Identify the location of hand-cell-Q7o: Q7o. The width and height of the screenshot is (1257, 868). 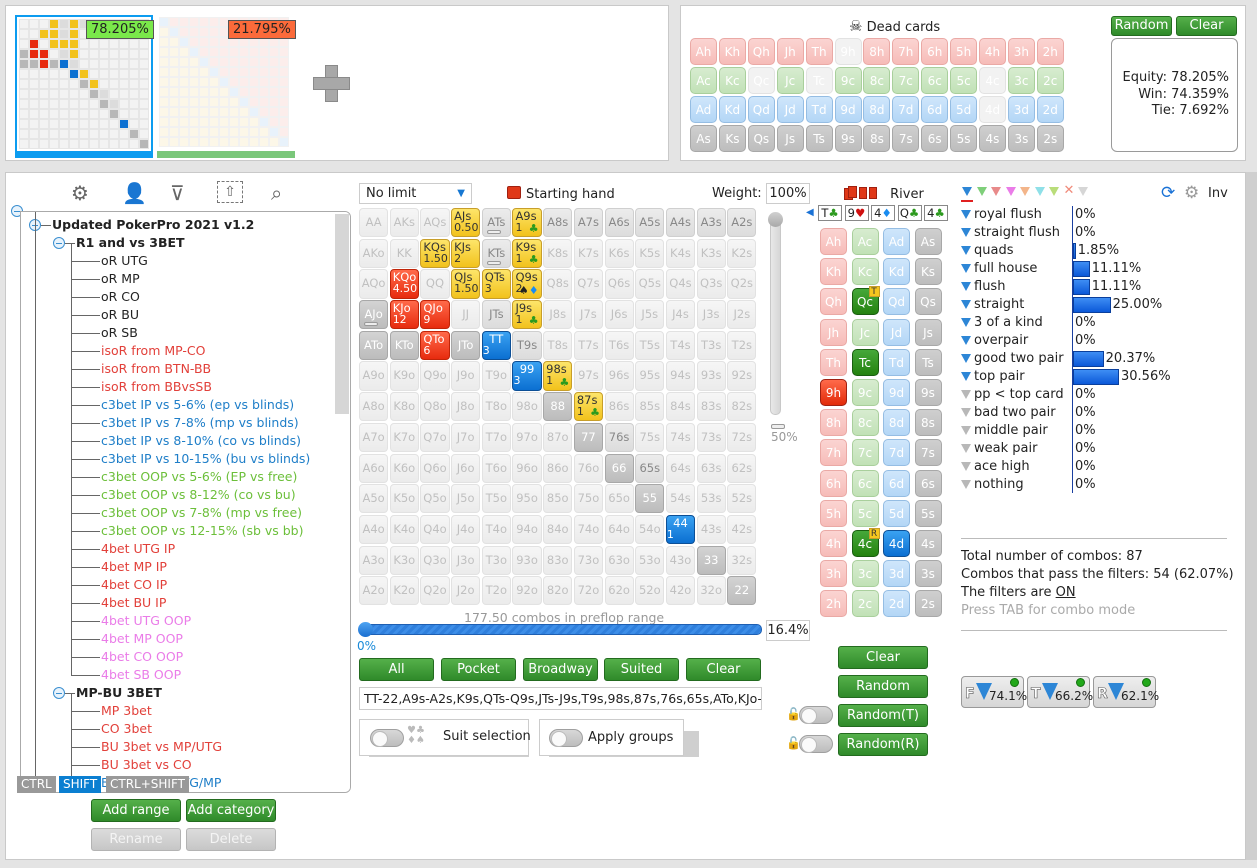
(435, 437).